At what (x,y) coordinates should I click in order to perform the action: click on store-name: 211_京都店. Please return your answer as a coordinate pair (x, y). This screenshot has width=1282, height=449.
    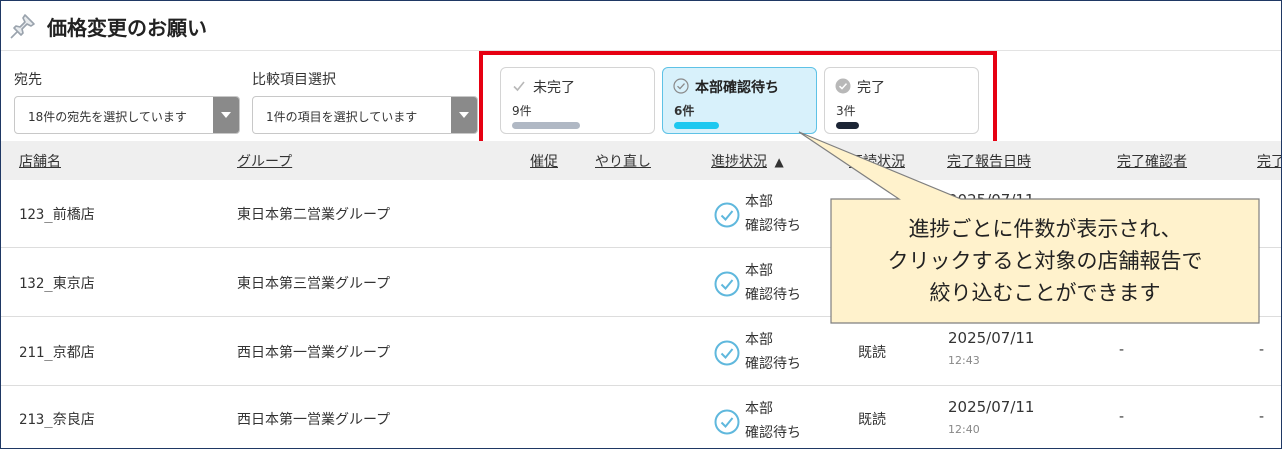
    Looking at the image, I should click on (57, 353).